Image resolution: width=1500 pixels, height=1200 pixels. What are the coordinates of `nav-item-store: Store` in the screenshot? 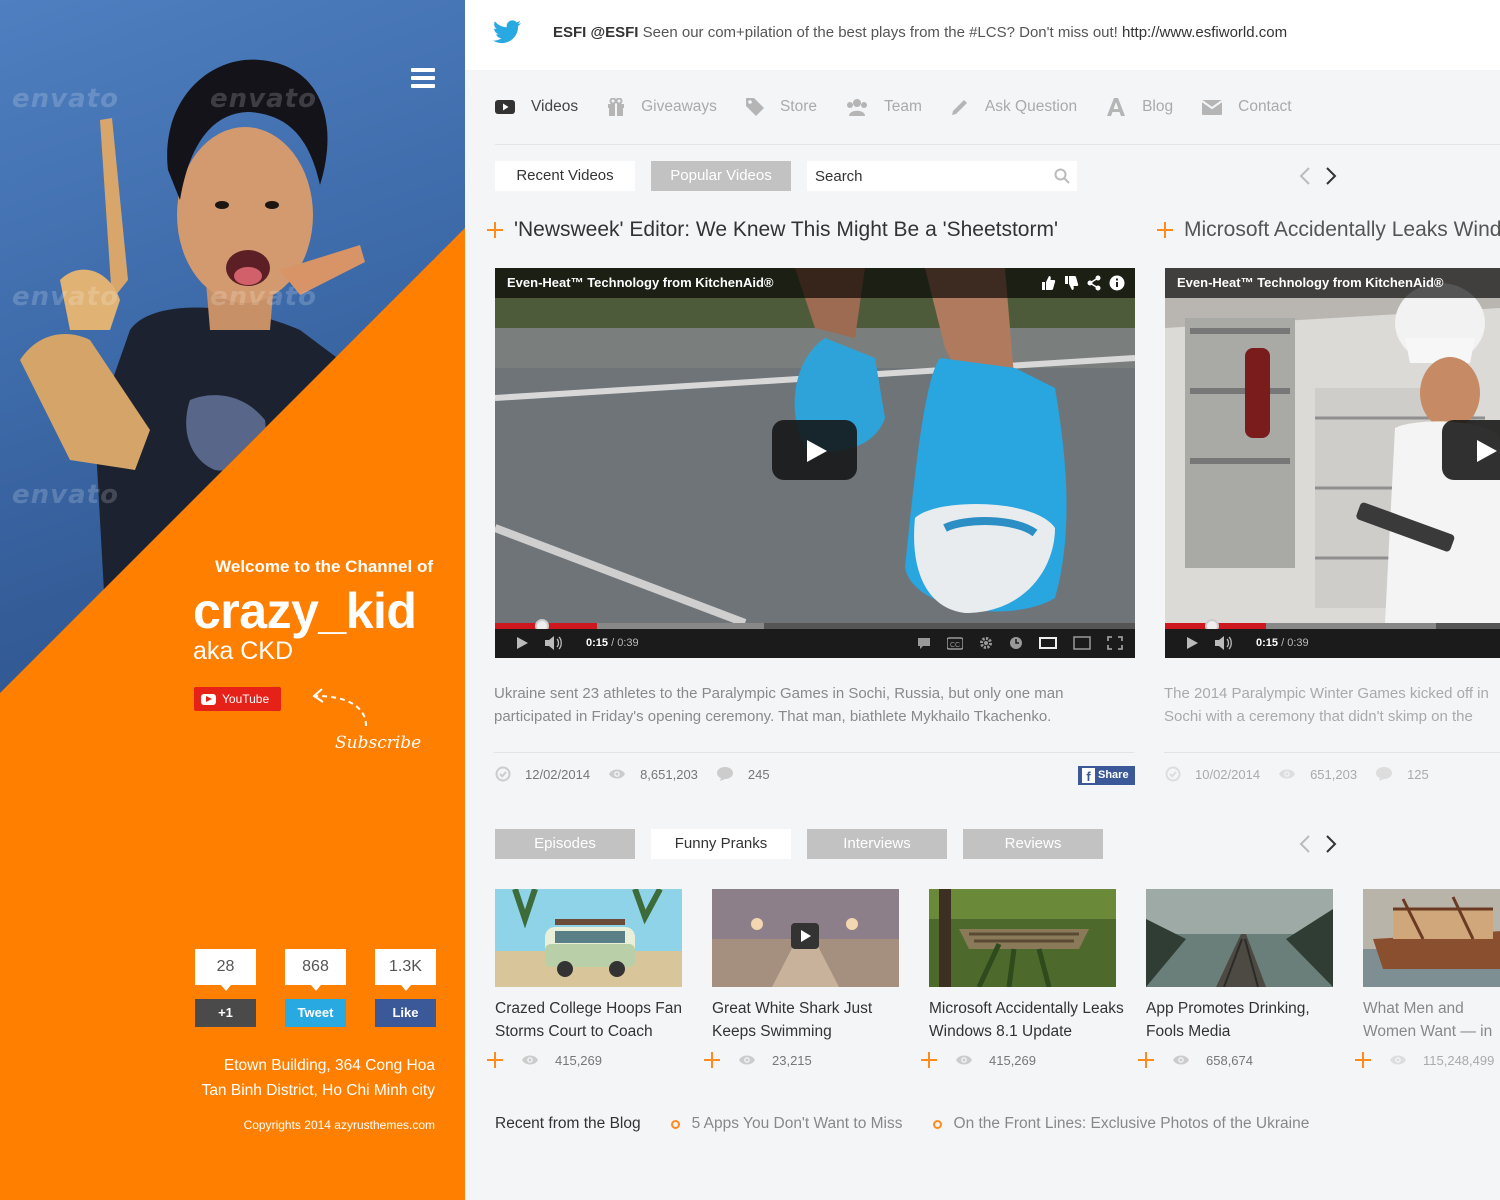 It's located at (781, 107).